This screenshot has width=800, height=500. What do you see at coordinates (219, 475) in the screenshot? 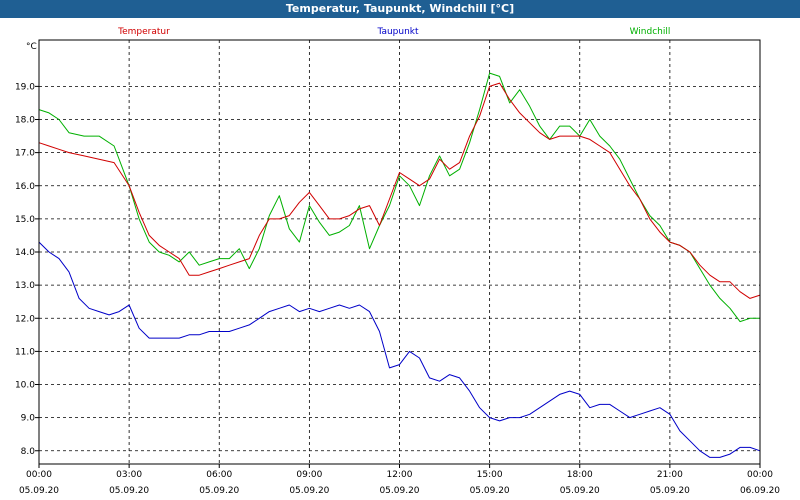
I see `x-tick-time: 06:00` at bounding box center [219, 475].